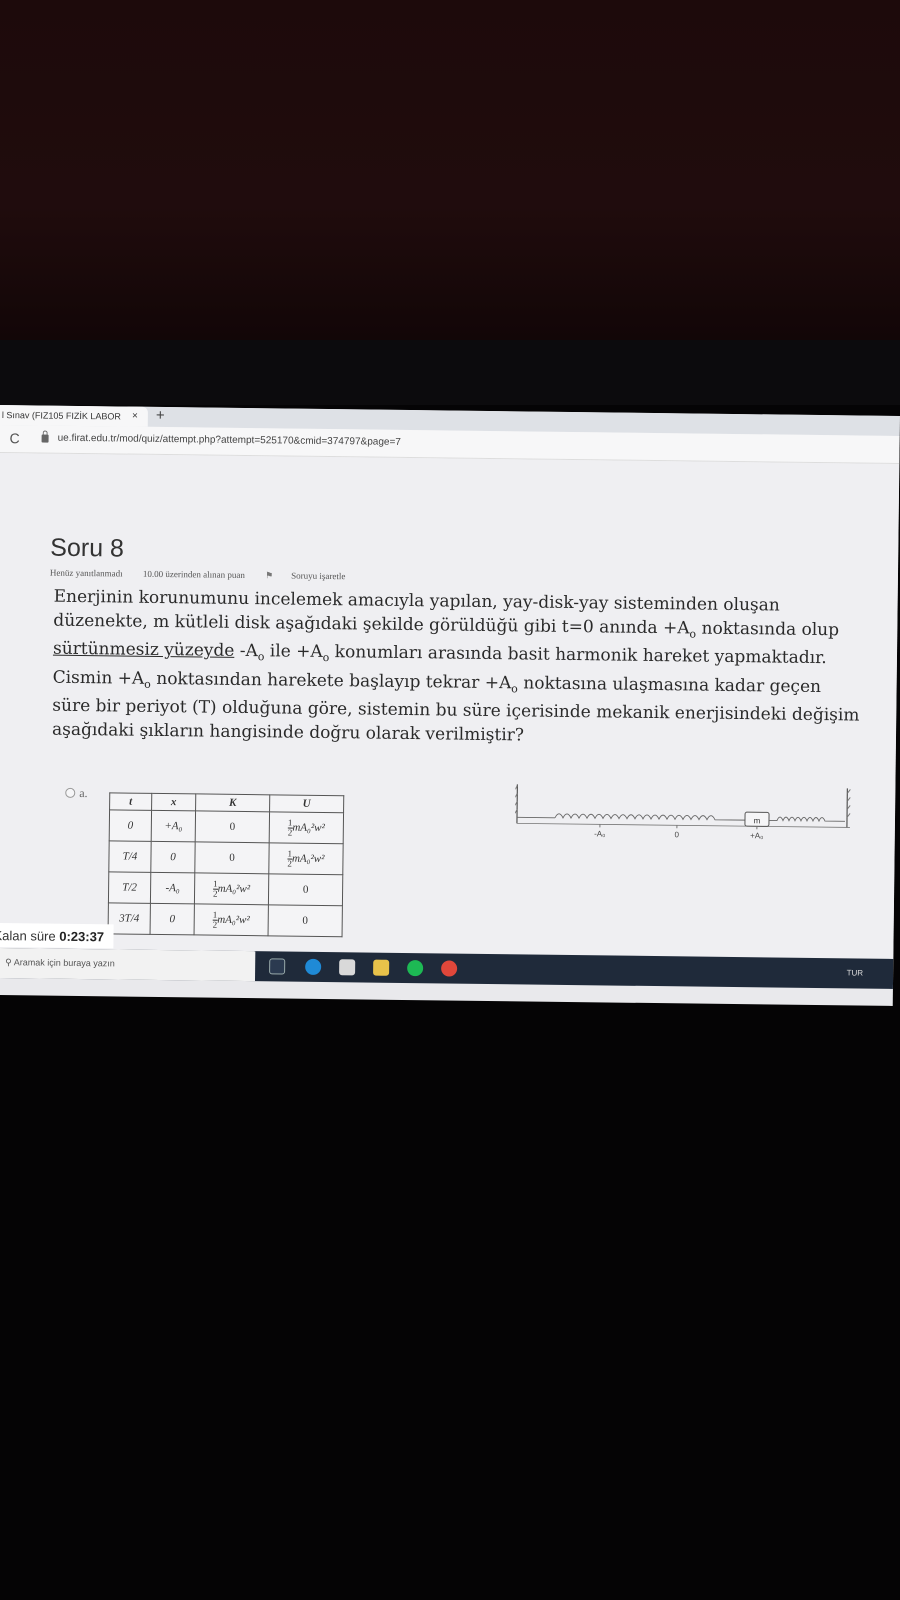 The height and width of the screenshot is (1600, 900). What do you see at coordinates (855, 972) in the screenshot?
I see `system-tray-language: TUR` at bounding box center [855, 972].